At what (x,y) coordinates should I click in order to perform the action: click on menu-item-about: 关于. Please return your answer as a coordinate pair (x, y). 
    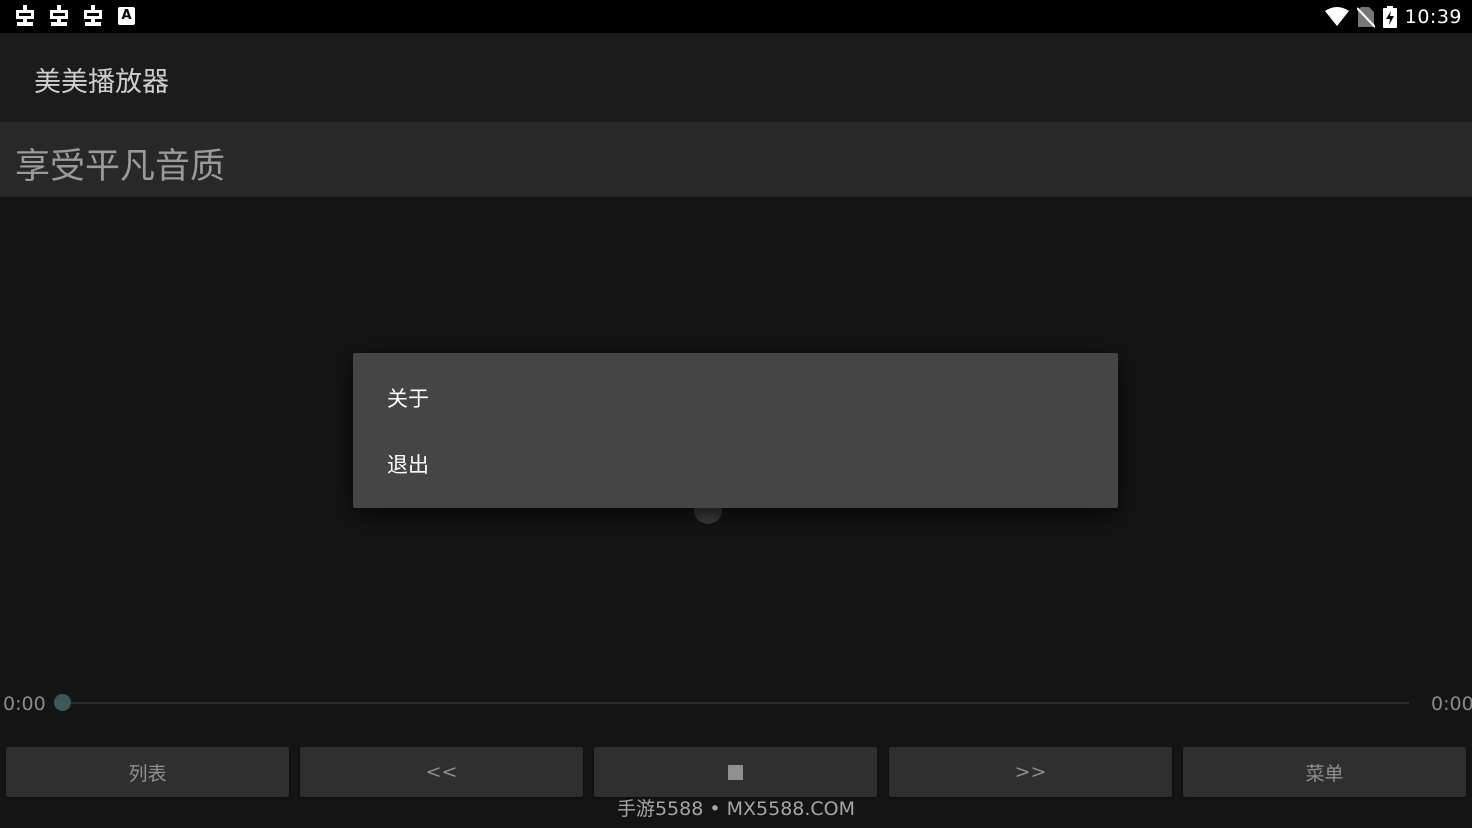
    Looking at the image, I should click on (735, 398).